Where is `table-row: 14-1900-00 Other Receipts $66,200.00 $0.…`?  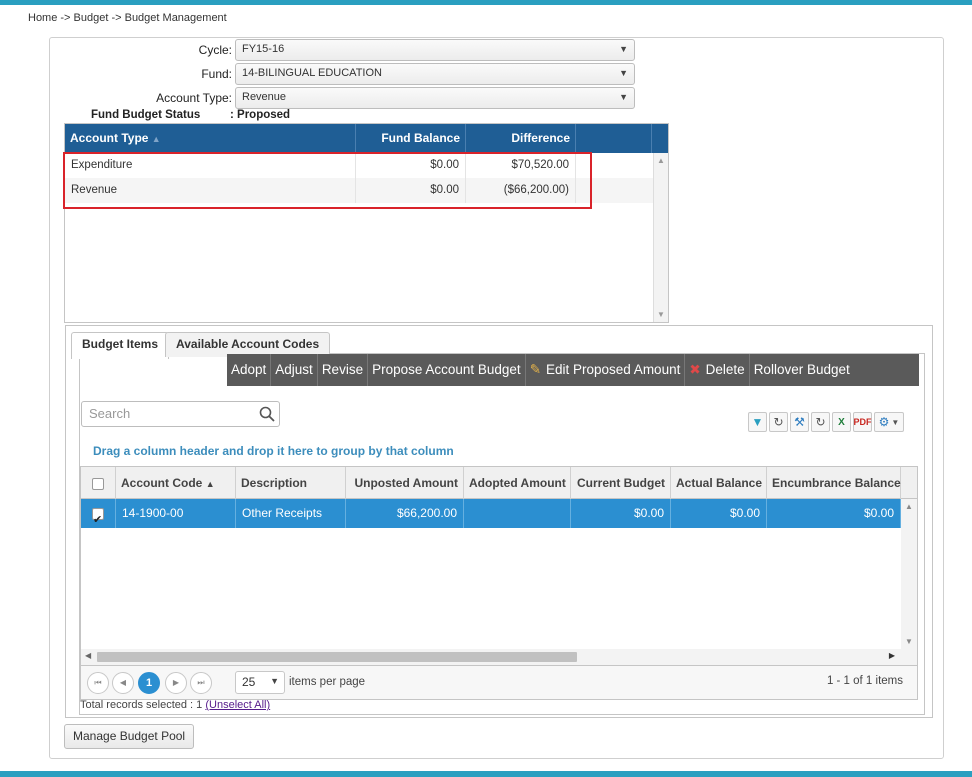 table-row: 14-1900-00 Other Receipts $66,200.00 $0.… is located at coordinates (491, 517).